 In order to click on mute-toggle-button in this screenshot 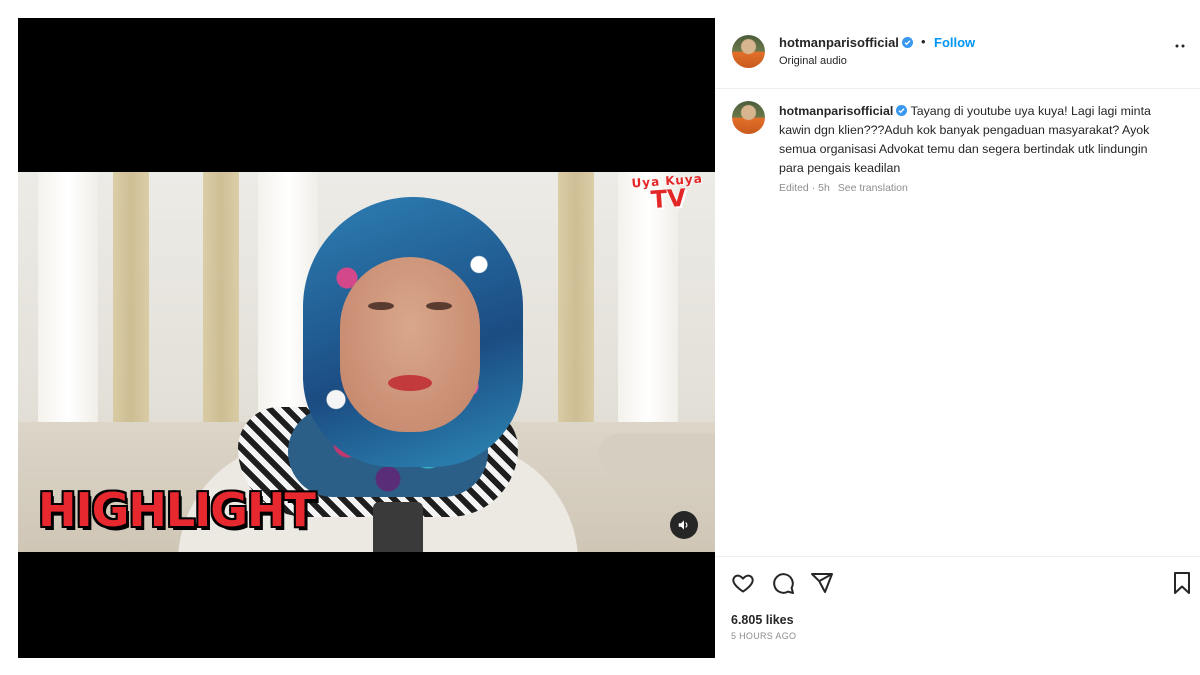, I will do `click(684, 525)`.